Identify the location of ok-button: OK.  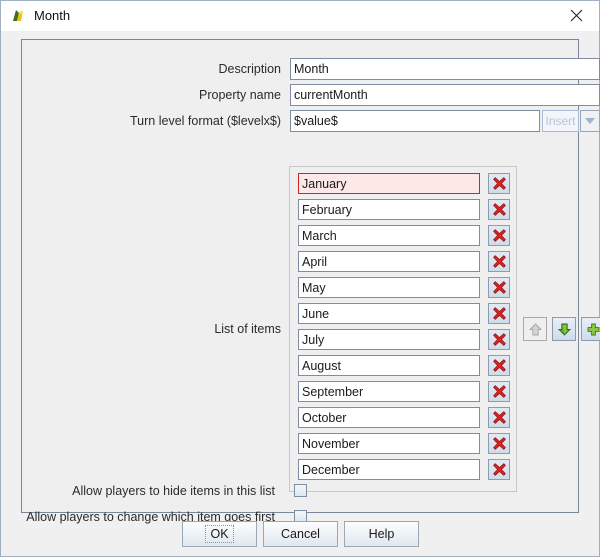
(219, 534).